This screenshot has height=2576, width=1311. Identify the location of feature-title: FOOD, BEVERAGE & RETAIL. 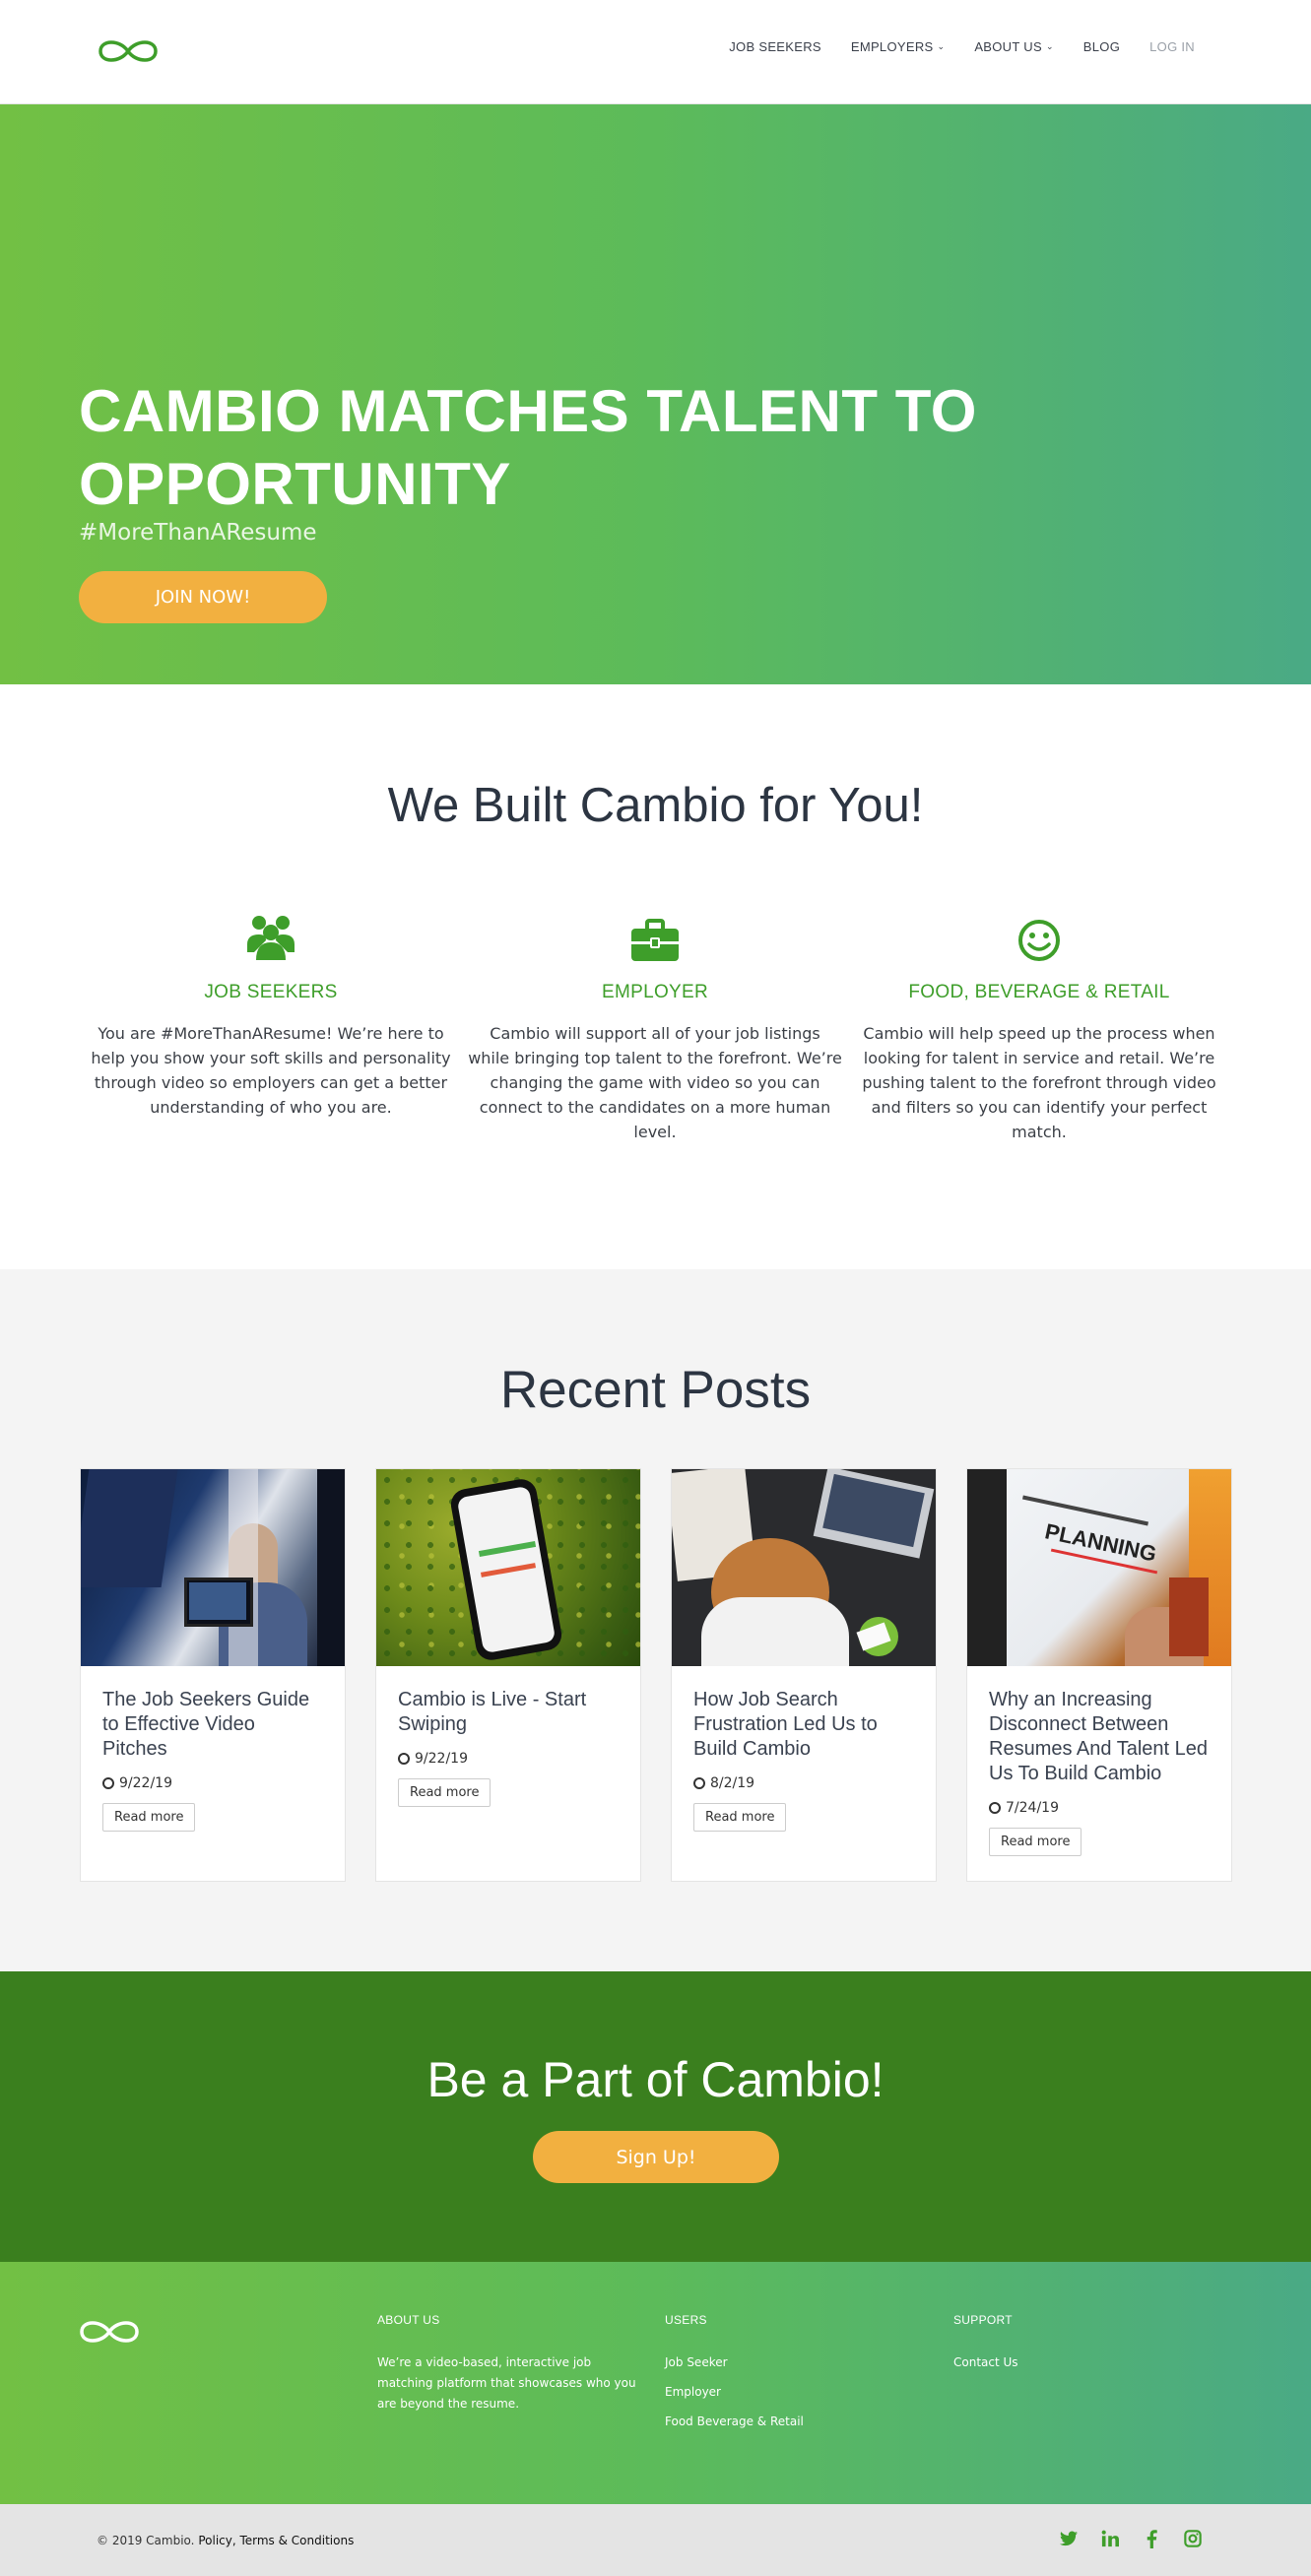
(1039, 992).